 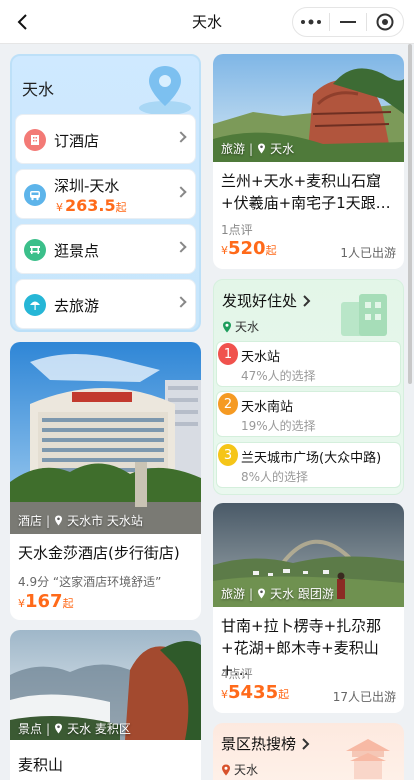 I want to click on travelers-count: 1人已出游, so click(x=368, y=253).